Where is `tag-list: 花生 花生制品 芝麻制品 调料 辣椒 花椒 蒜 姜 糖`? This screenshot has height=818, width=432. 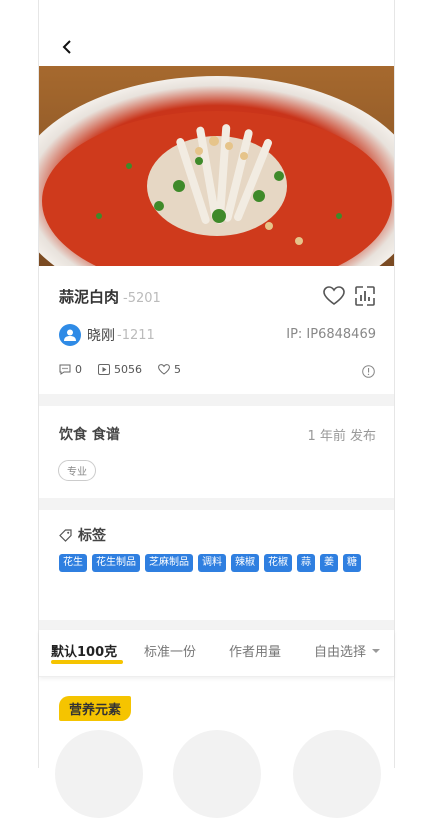
tag-list: 花生 花生制品 芝麻制品 调料 辣椒 花椒 蒜 姜 糖 is located at coordinates (219, 566).